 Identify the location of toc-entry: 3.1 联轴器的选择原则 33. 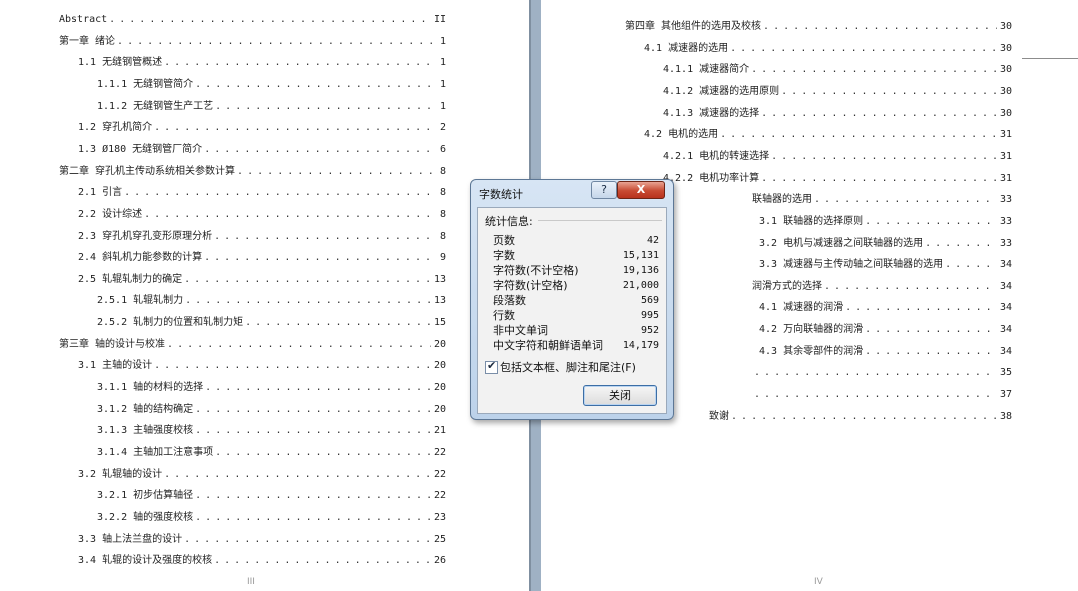
(885, 221).